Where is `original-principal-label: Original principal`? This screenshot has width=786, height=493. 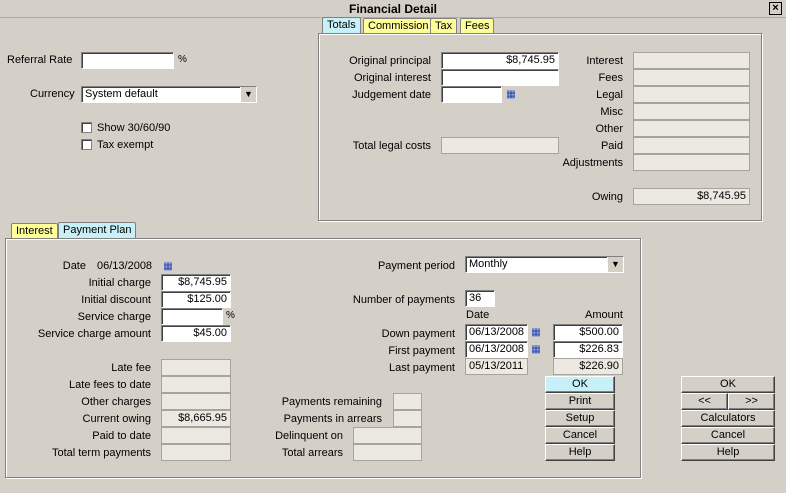
original-principal-label: Original principal is located at coordinates (390, 61).